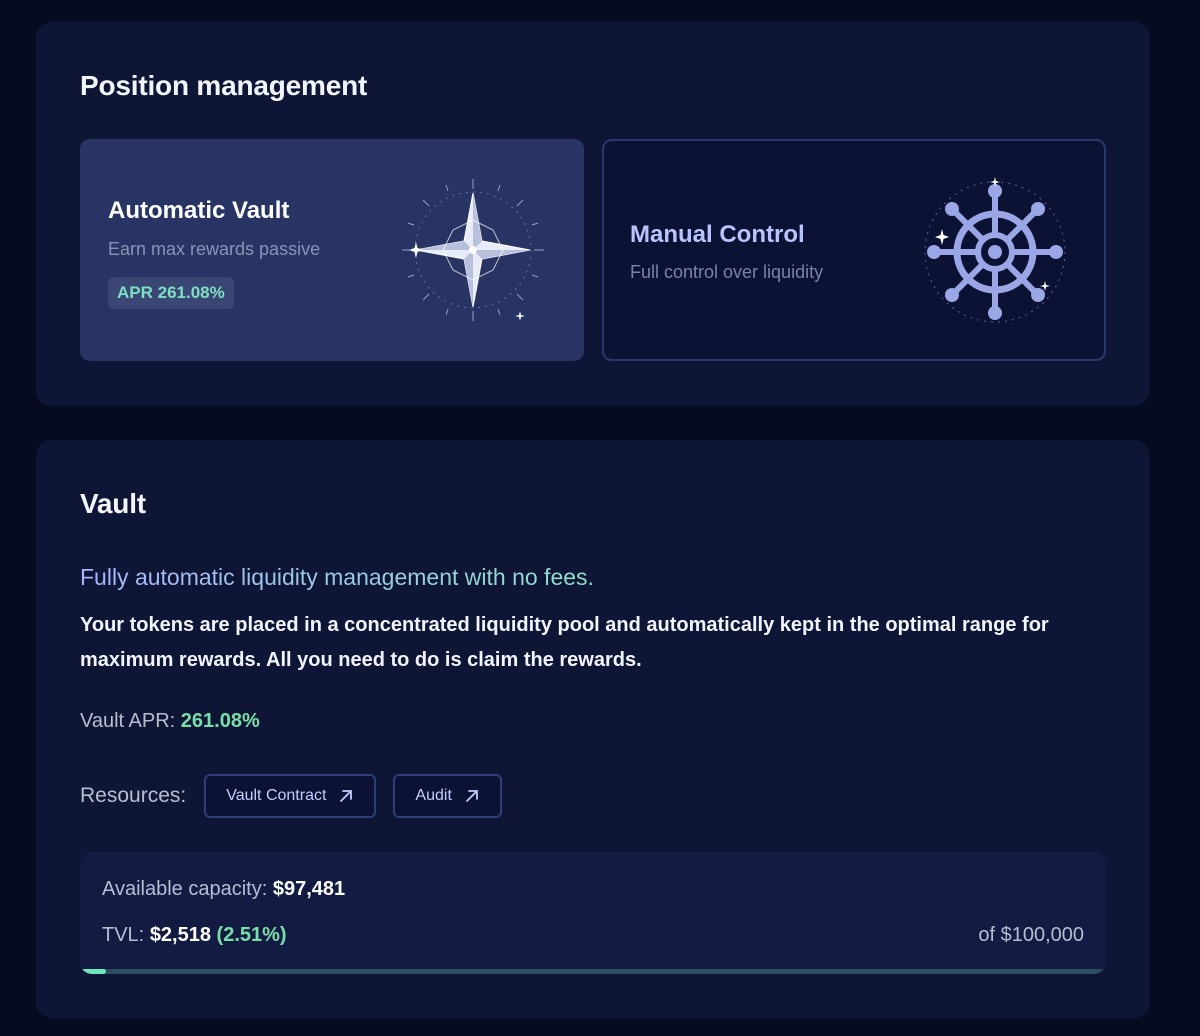 The width and height of the screenshot is (1200, 1036). I want to click on capacity-total: of $100,000, so click(1031, 935).